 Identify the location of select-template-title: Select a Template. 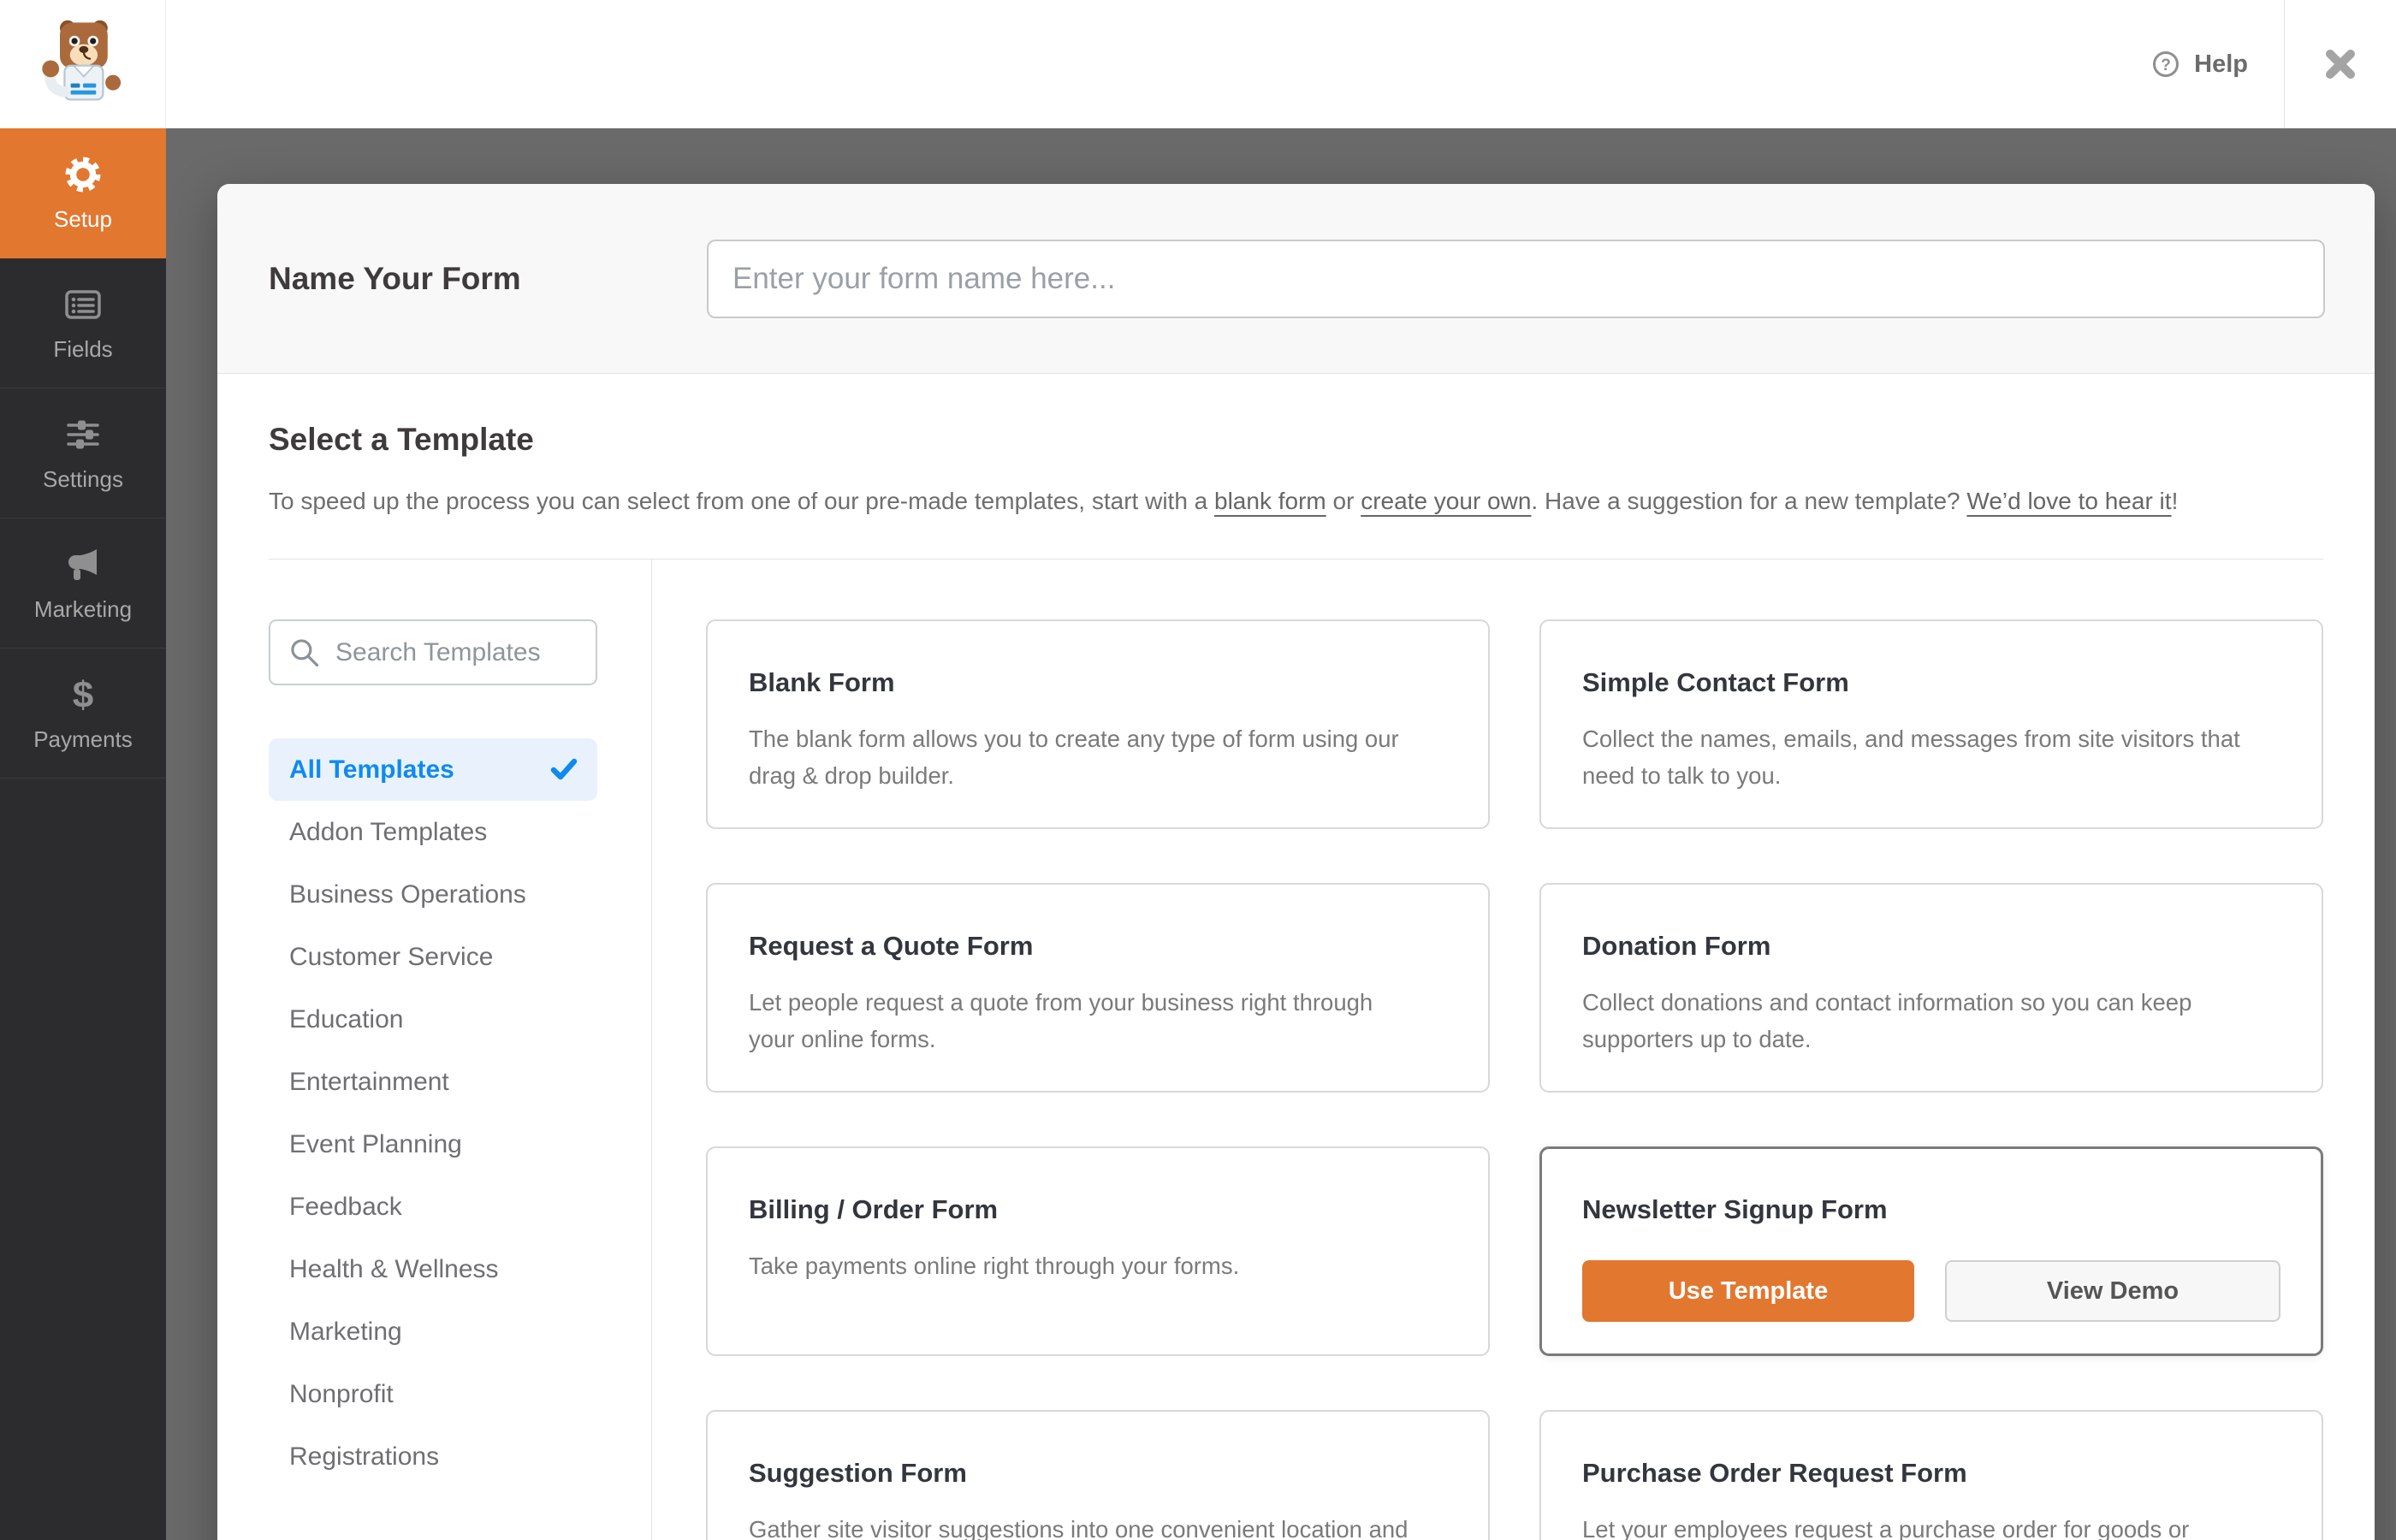
(401, 439).